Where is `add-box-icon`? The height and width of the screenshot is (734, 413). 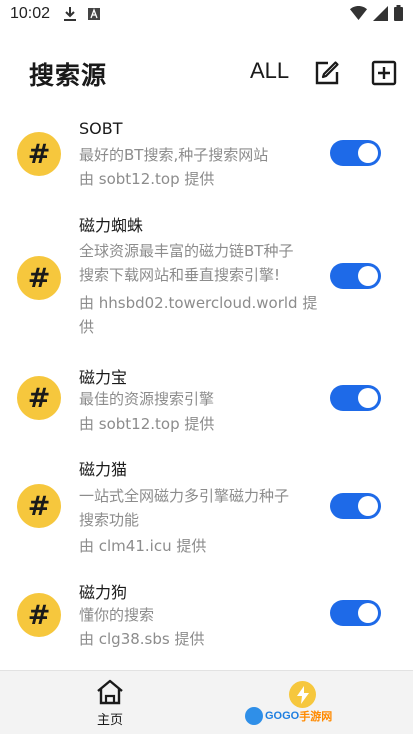
add-box-icon is located at coordinates (384, 73).